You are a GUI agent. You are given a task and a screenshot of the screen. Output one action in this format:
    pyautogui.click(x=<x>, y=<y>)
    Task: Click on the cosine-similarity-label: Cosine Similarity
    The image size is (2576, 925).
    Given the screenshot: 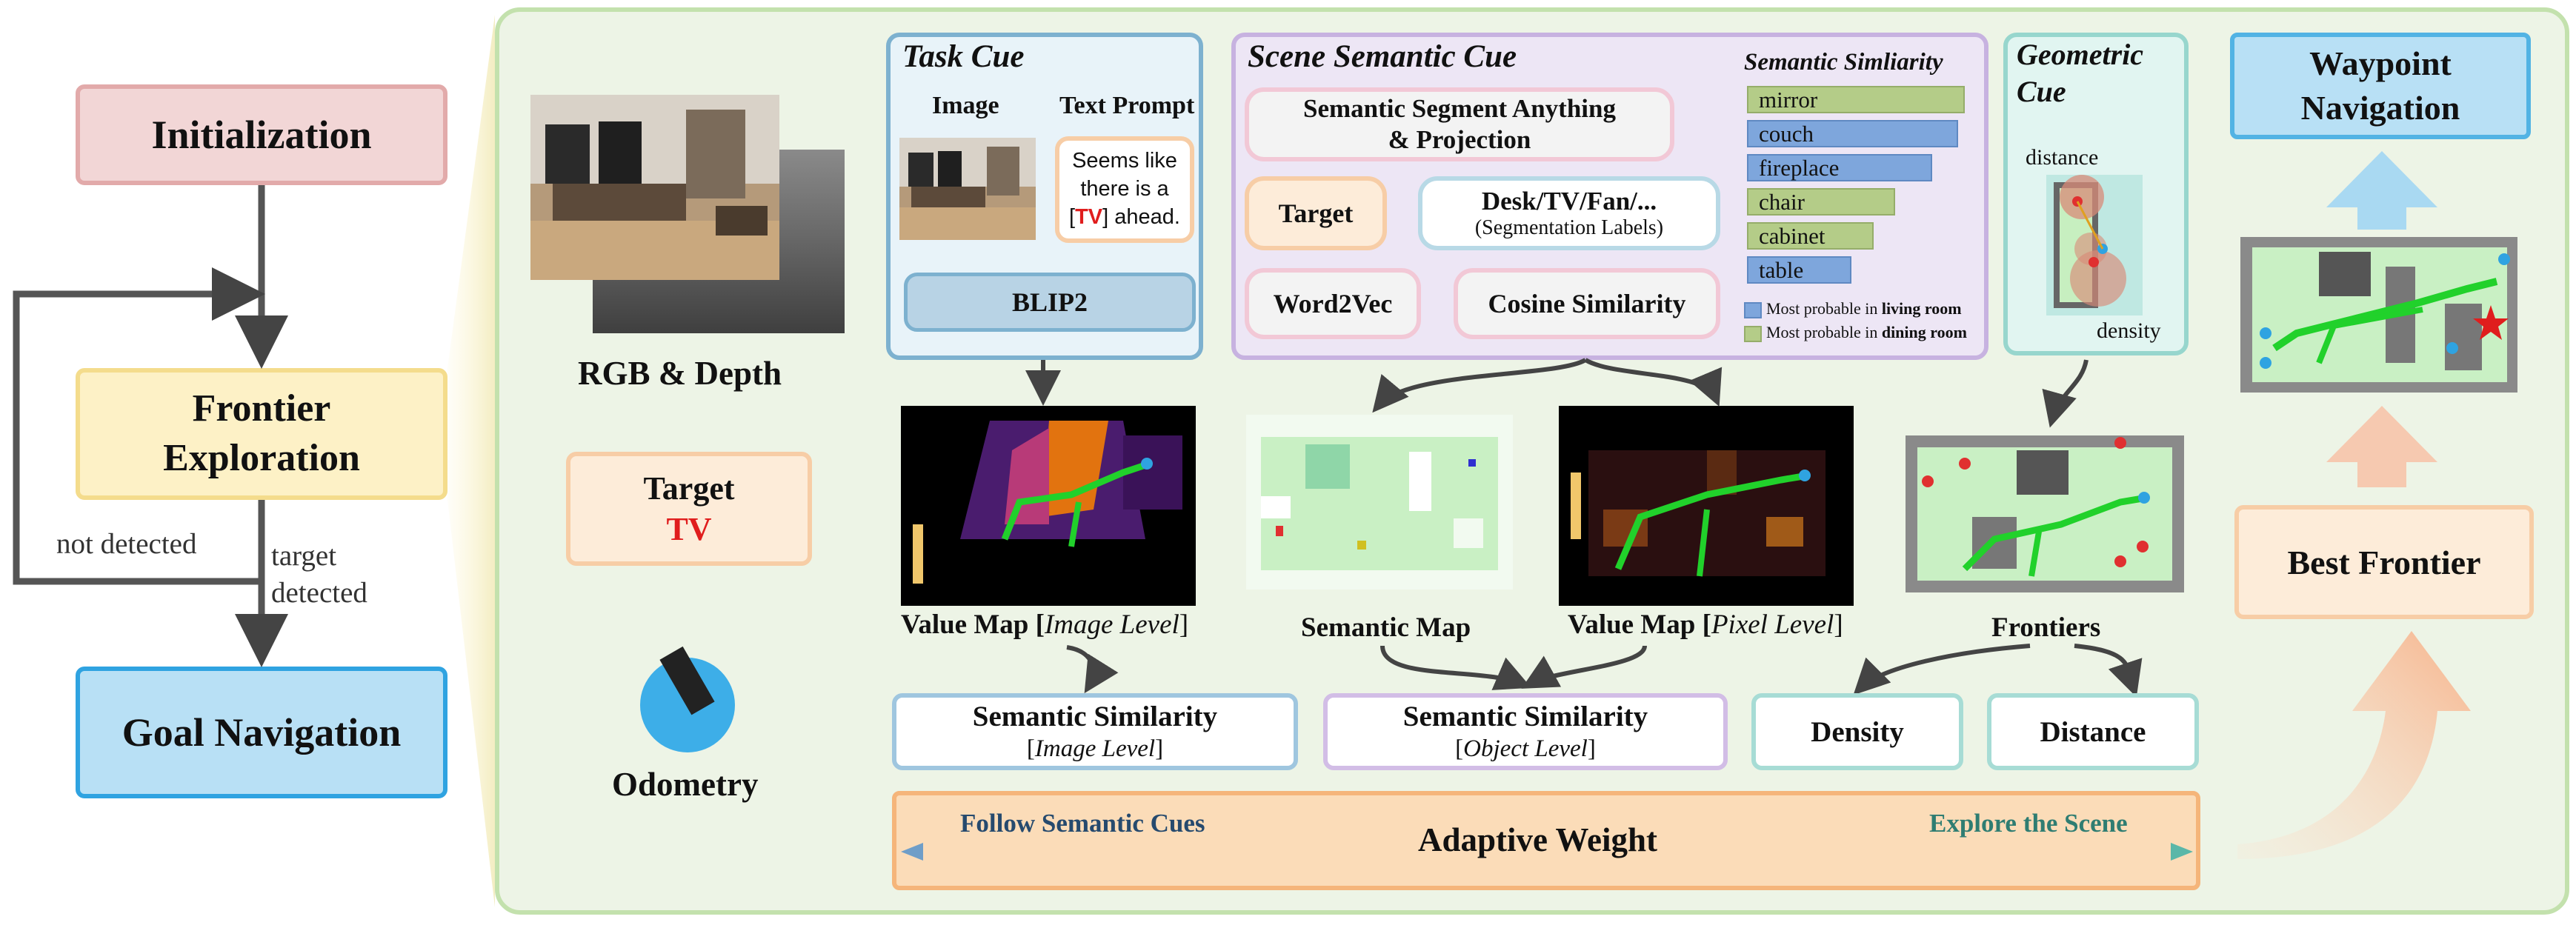 What is the action you would take?
    pyautogui.click(x=1587, y=303)
    